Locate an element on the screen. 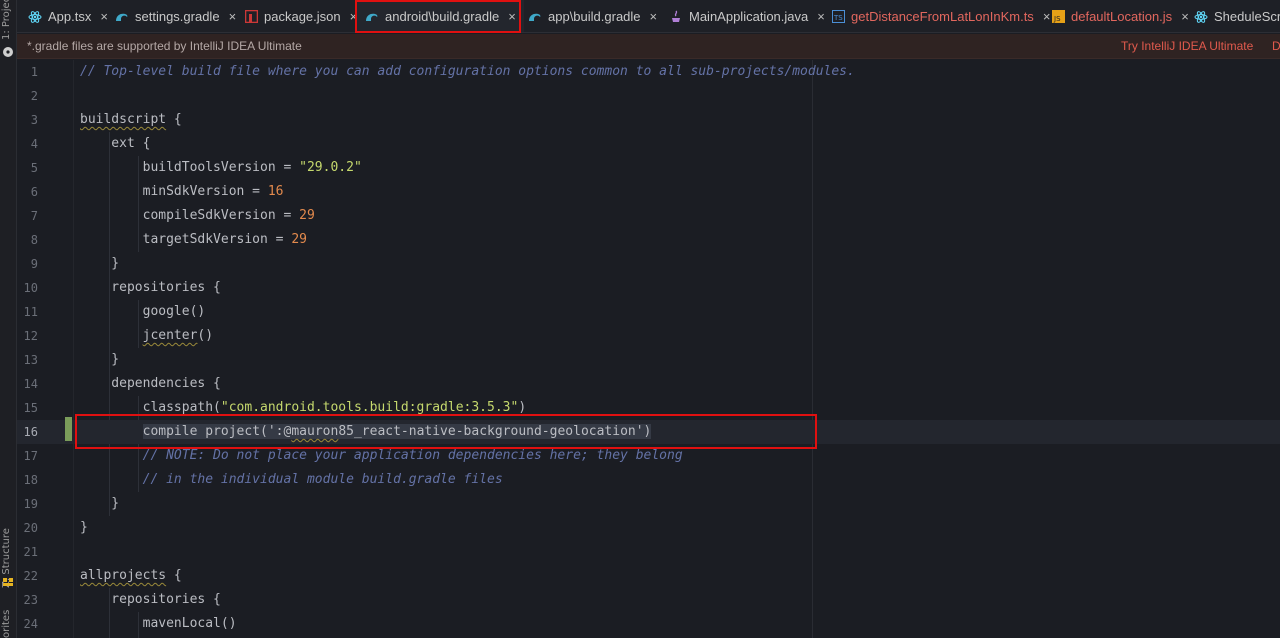  tab-label: app\build.gradle is located at coordinates (594, 16).